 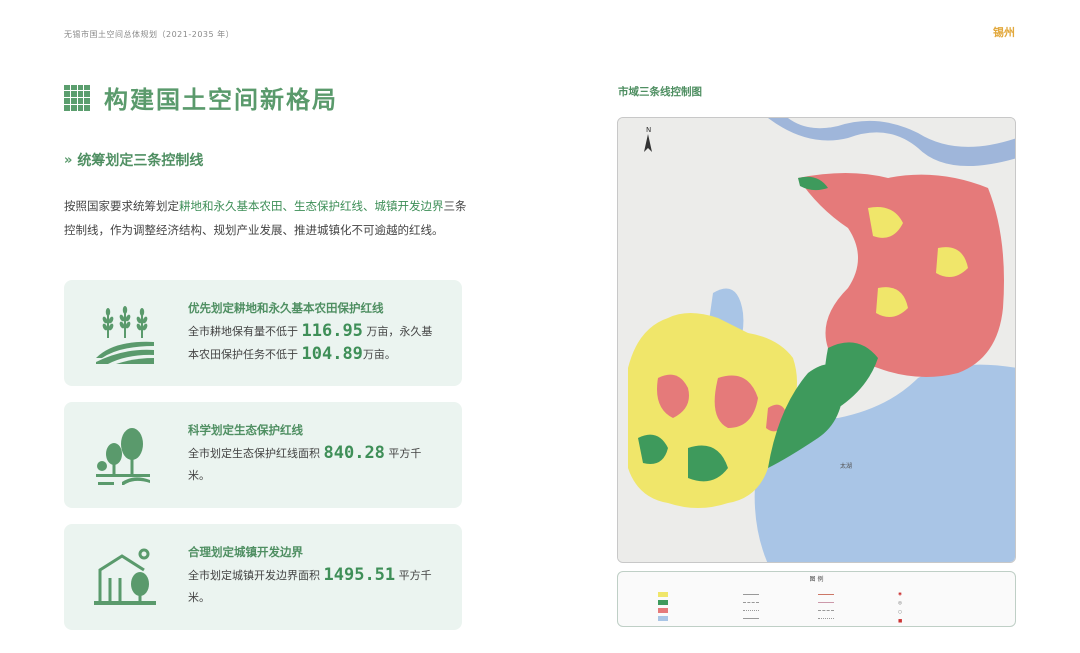 I want to click on double-chevron-icon: », so click(x=68, y=160).